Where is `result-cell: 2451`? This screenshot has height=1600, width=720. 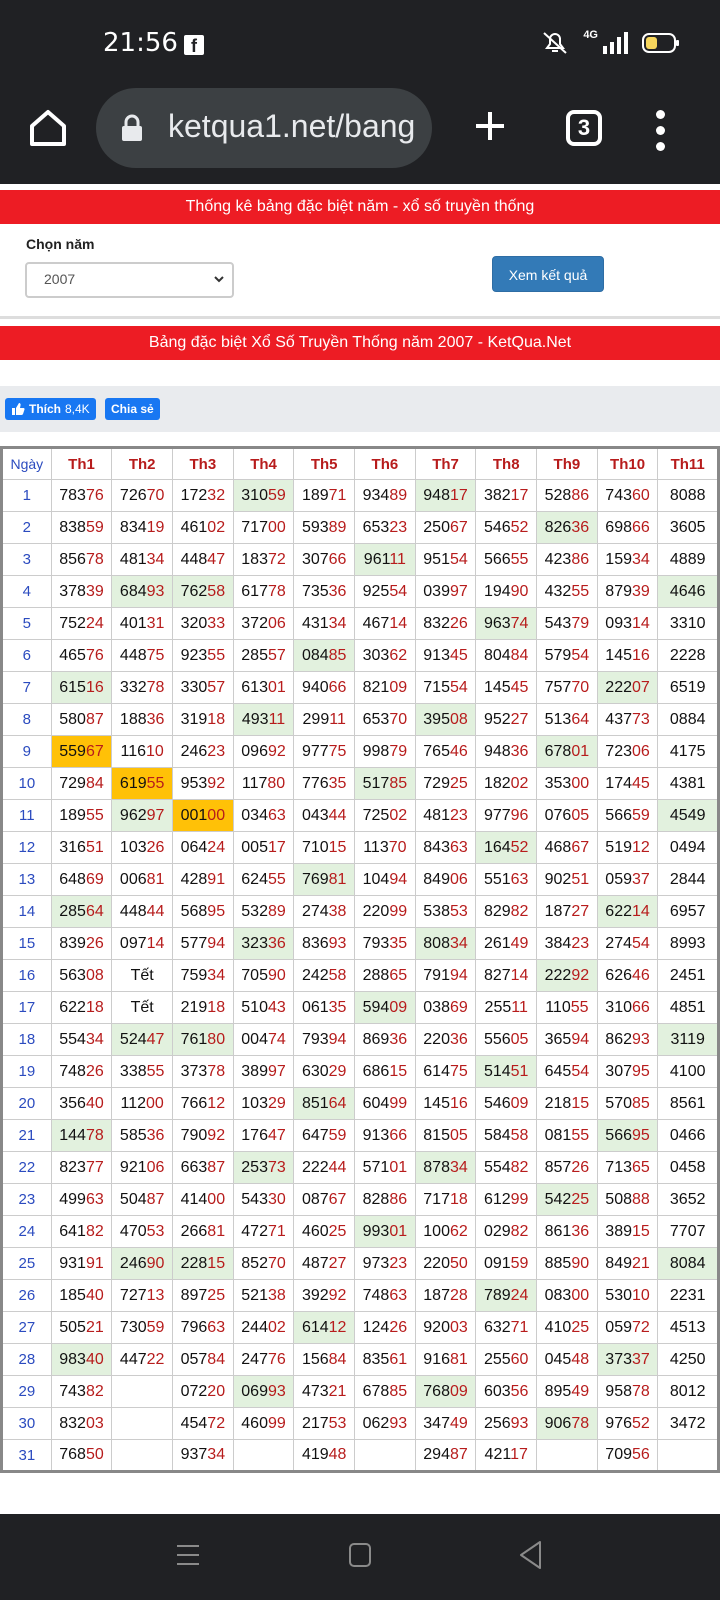 result-cell: 2451 is located at coordinates (688, 975).